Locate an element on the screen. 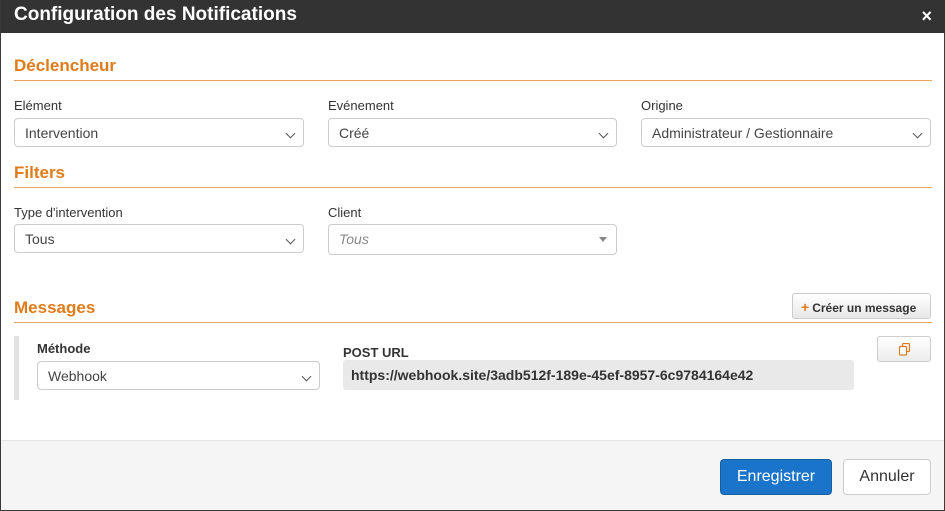  origin-select: Administrateur / Gestionnaire is located at coordinates (786, 132).